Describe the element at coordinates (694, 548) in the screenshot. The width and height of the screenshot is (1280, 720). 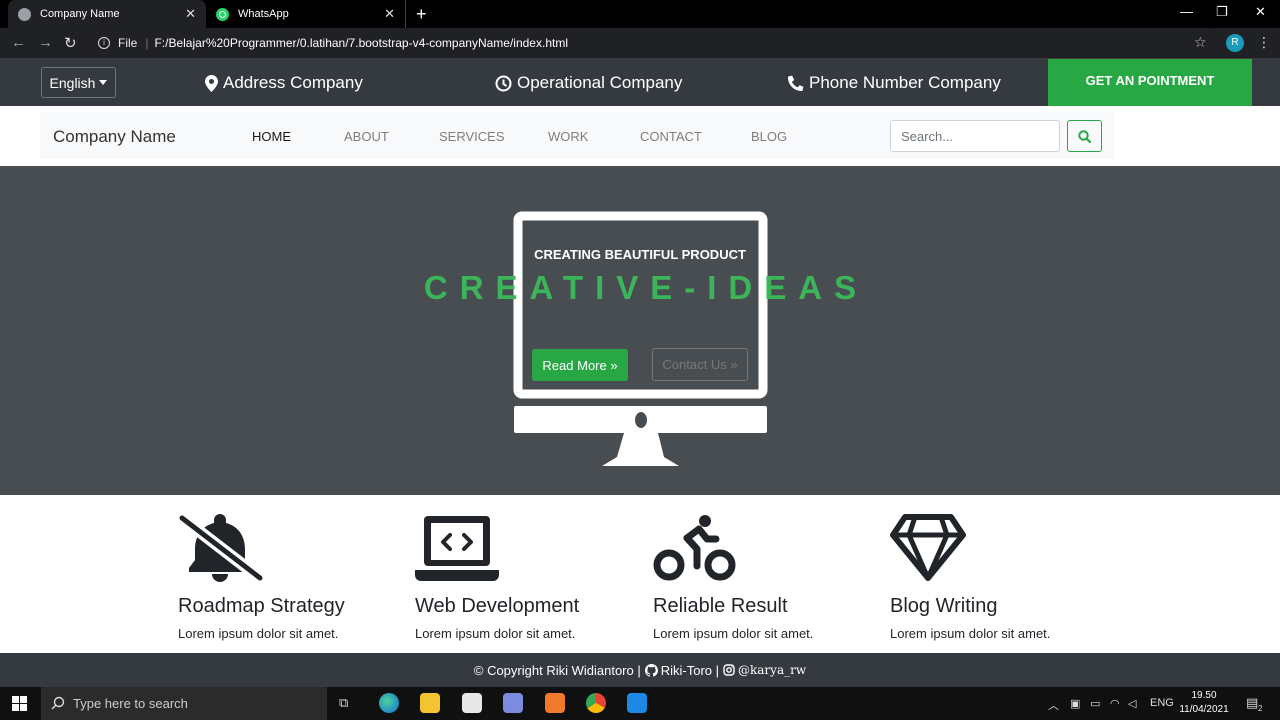
I see `biking-icon` at that location.